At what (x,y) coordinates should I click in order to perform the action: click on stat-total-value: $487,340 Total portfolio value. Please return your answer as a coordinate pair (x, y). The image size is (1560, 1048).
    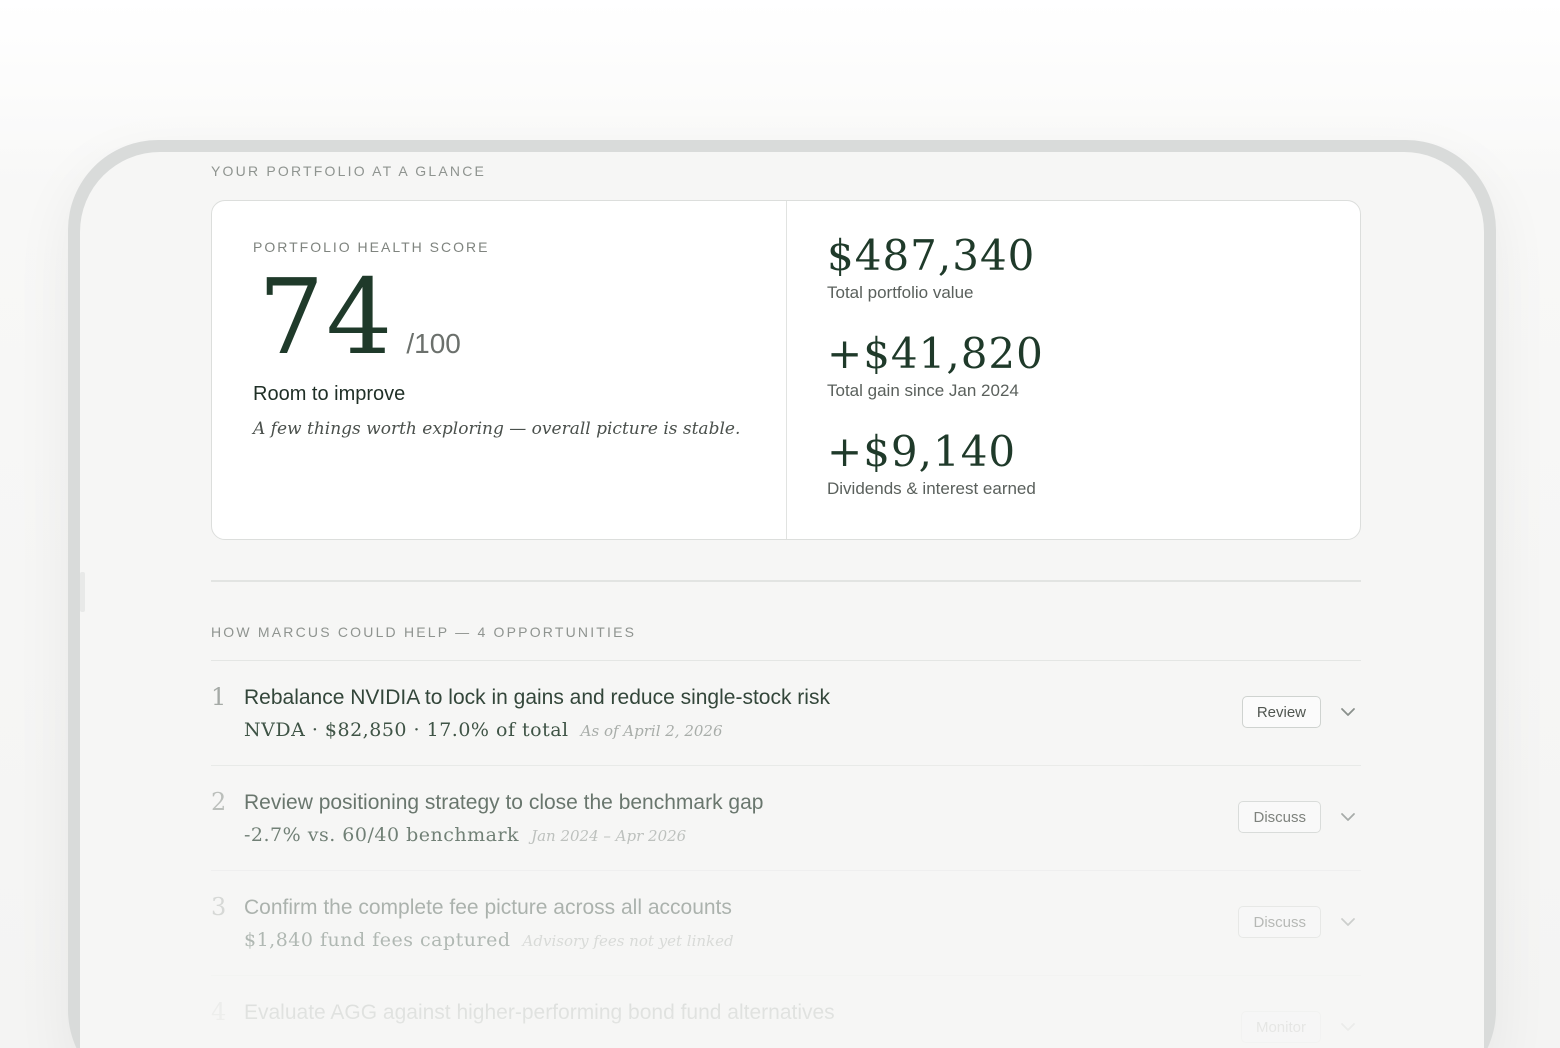
    Looking at the image, I should click on (931, 269).